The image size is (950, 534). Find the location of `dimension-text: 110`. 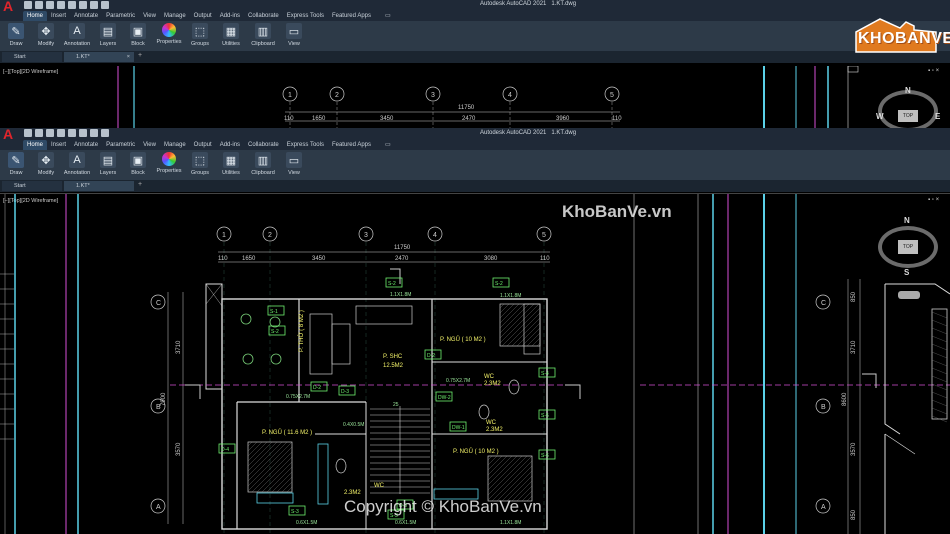

dimension-text: 110 is located at coordinates (289, 119).